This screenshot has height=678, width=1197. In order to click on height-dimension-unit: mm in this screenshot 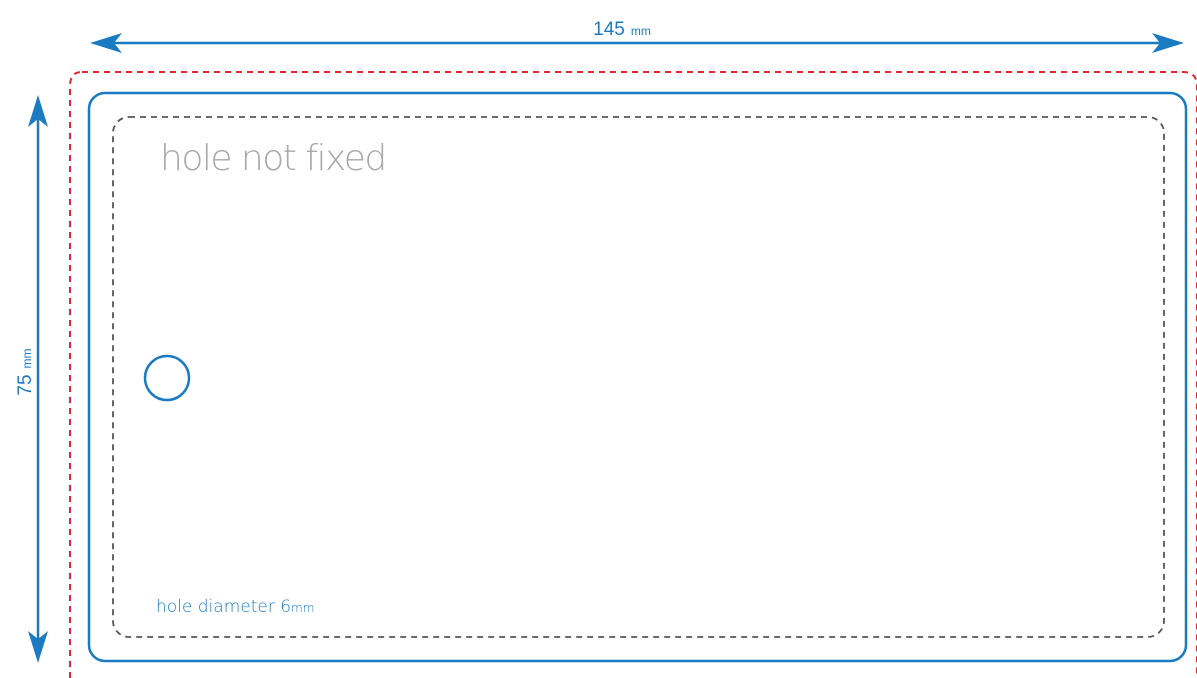, I will do `click(27, 358)`.